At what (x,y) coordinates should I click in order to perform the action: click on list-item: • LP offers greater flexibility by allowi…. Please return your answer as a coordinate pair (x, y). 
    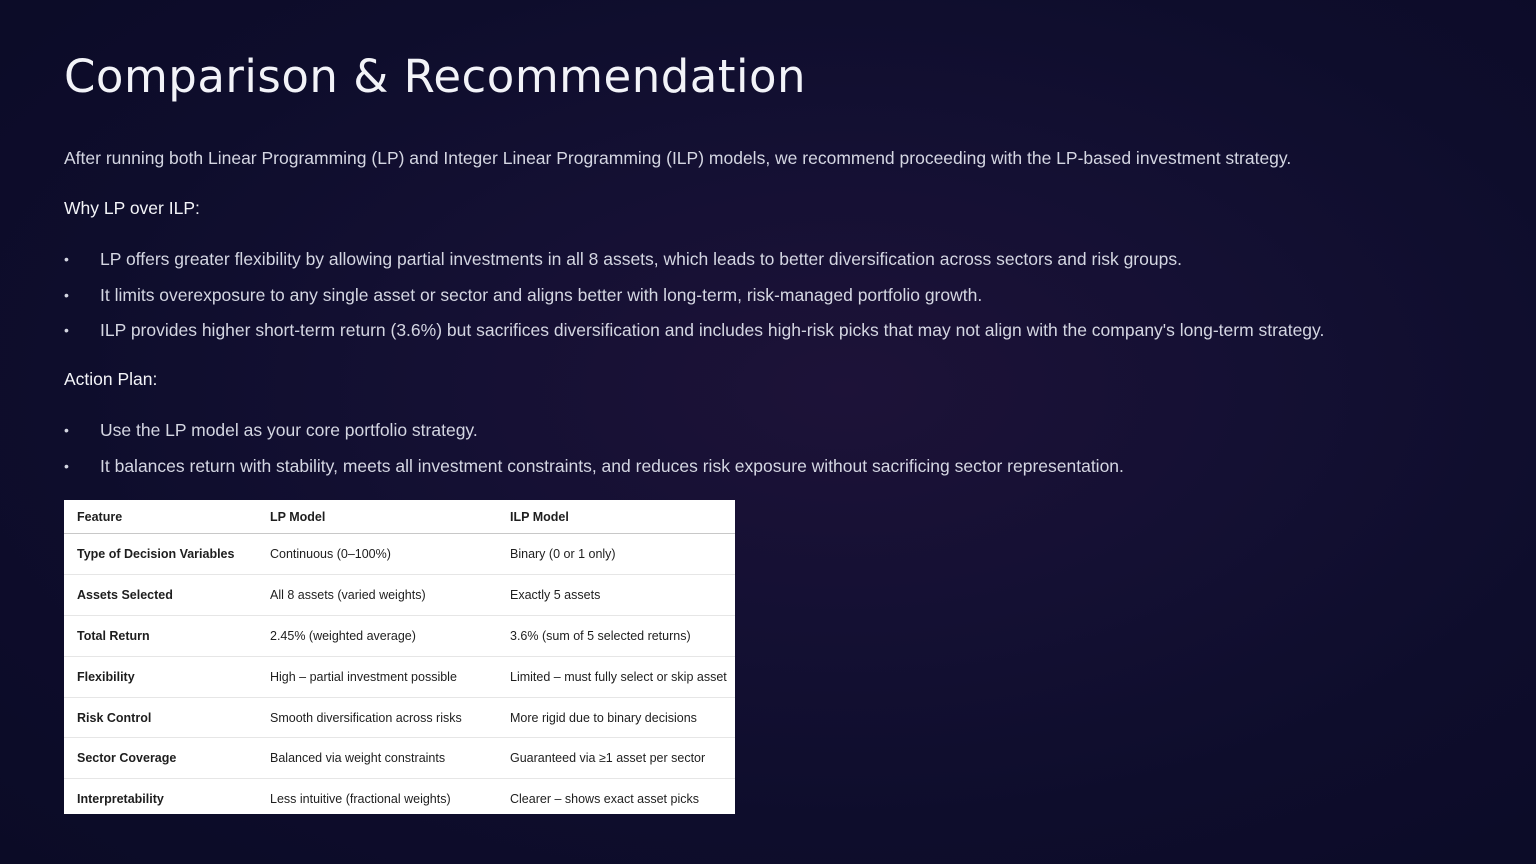
    Looking at the image, I should click on (694, 259).